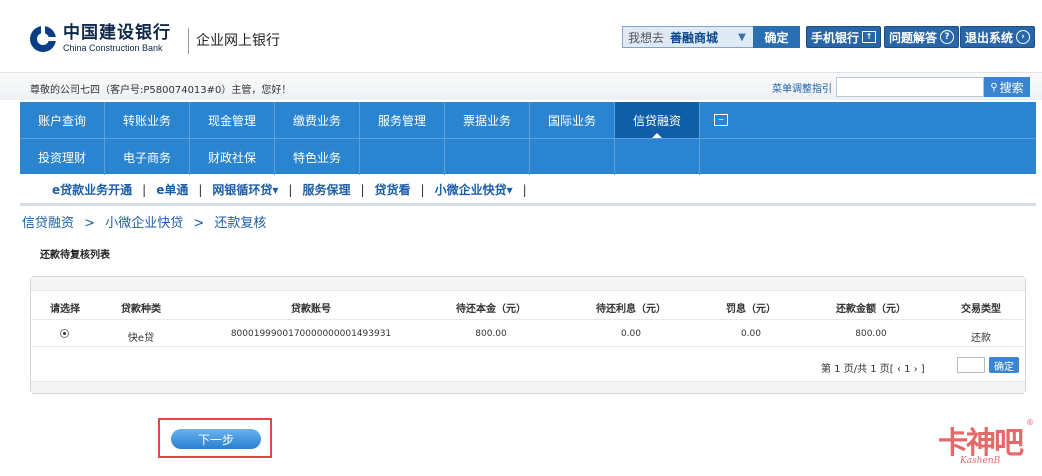 This screenshot has width=1042, height=476. Describe the element at coordinates (873, 369) in the screenshot. I see `pager-text: 第 1 页/共 1 页[ ‹ 1 › ]` at that location.